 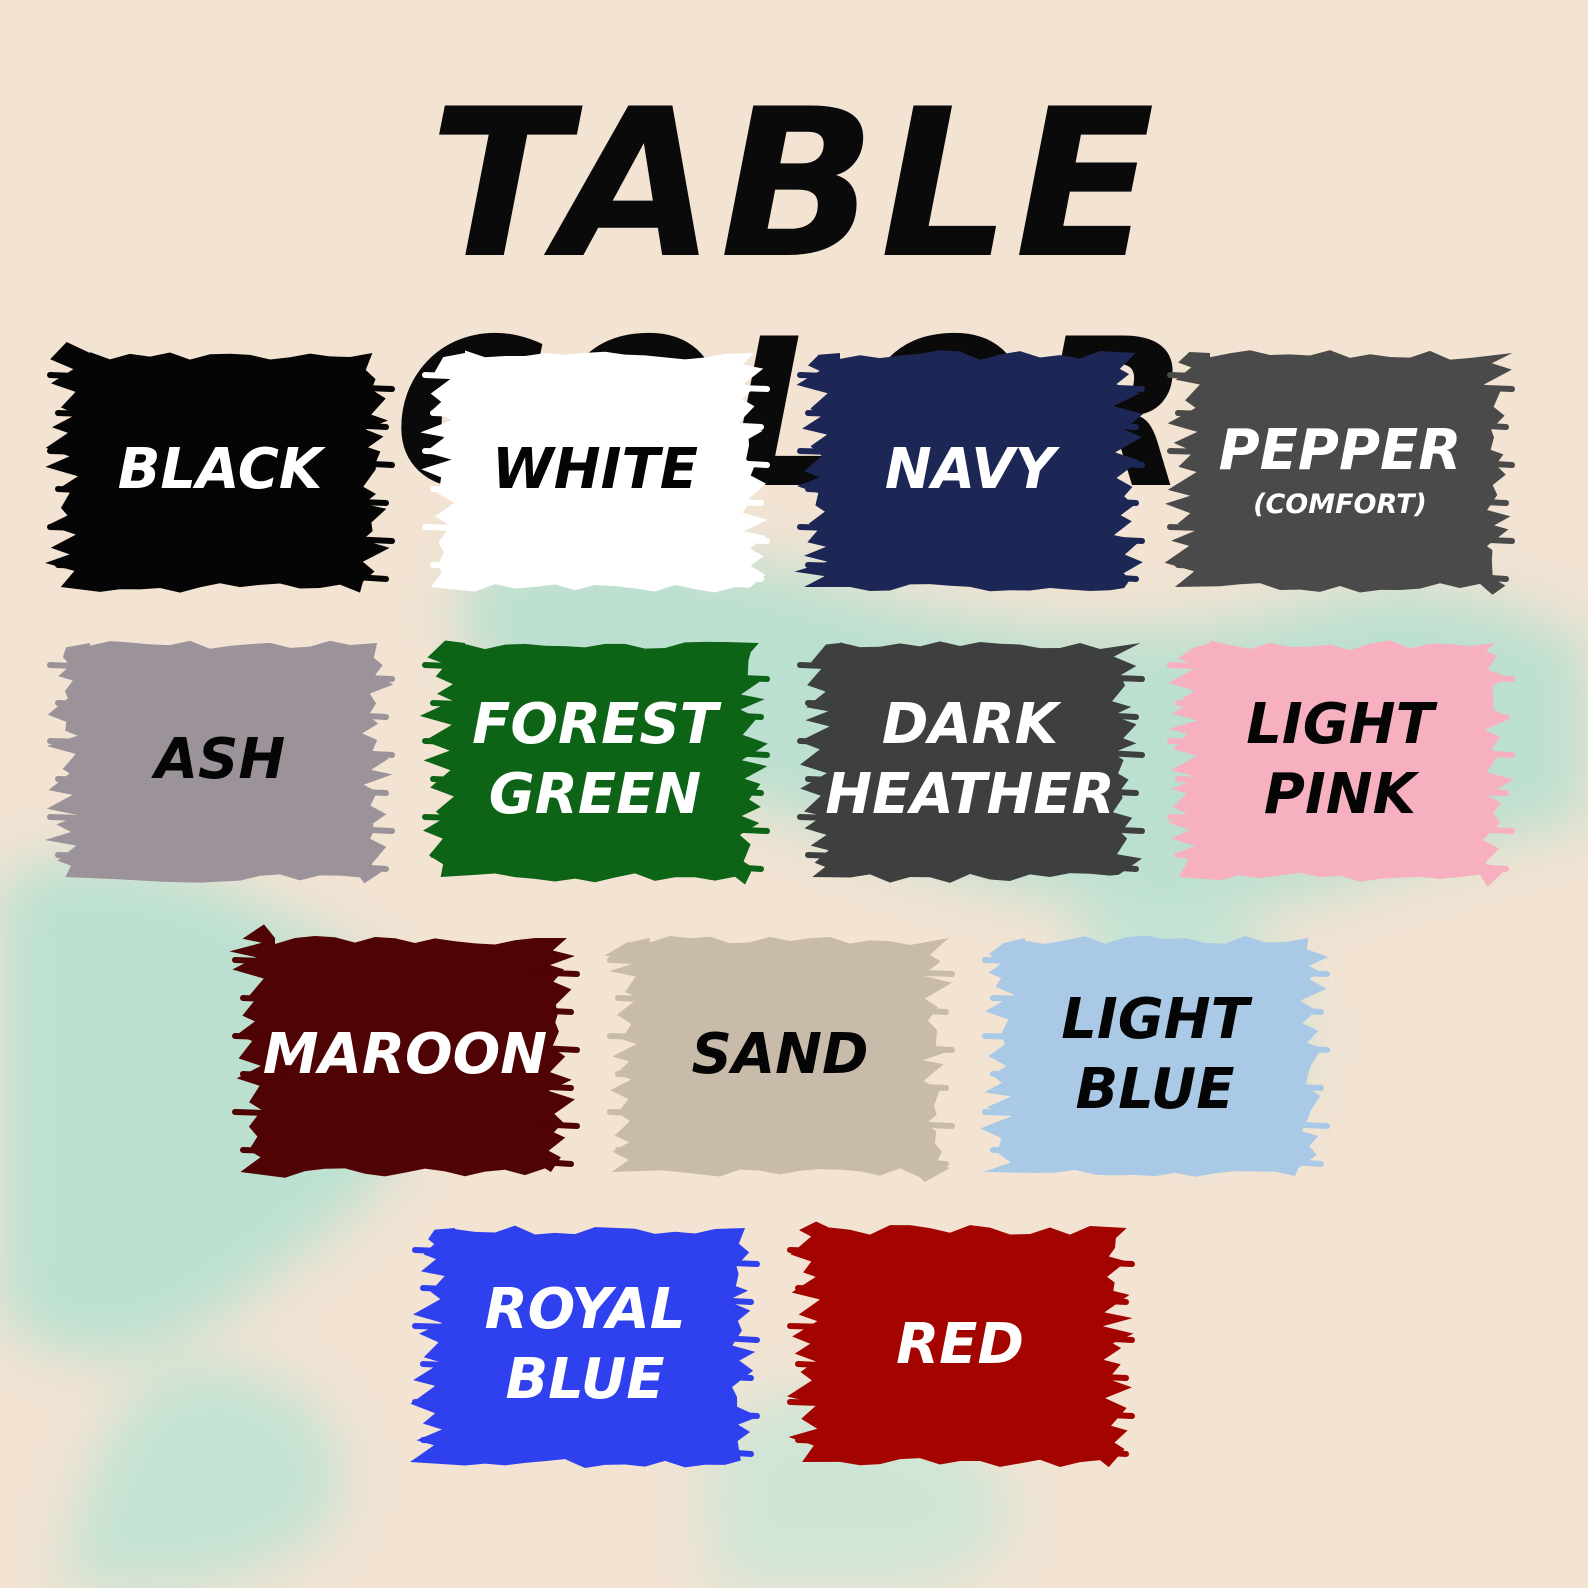 What do you see at coordinates (1340, 450) in the screenshot?
I see `swatch-label-line: PEPPER` at bounding box center [1340, 450].